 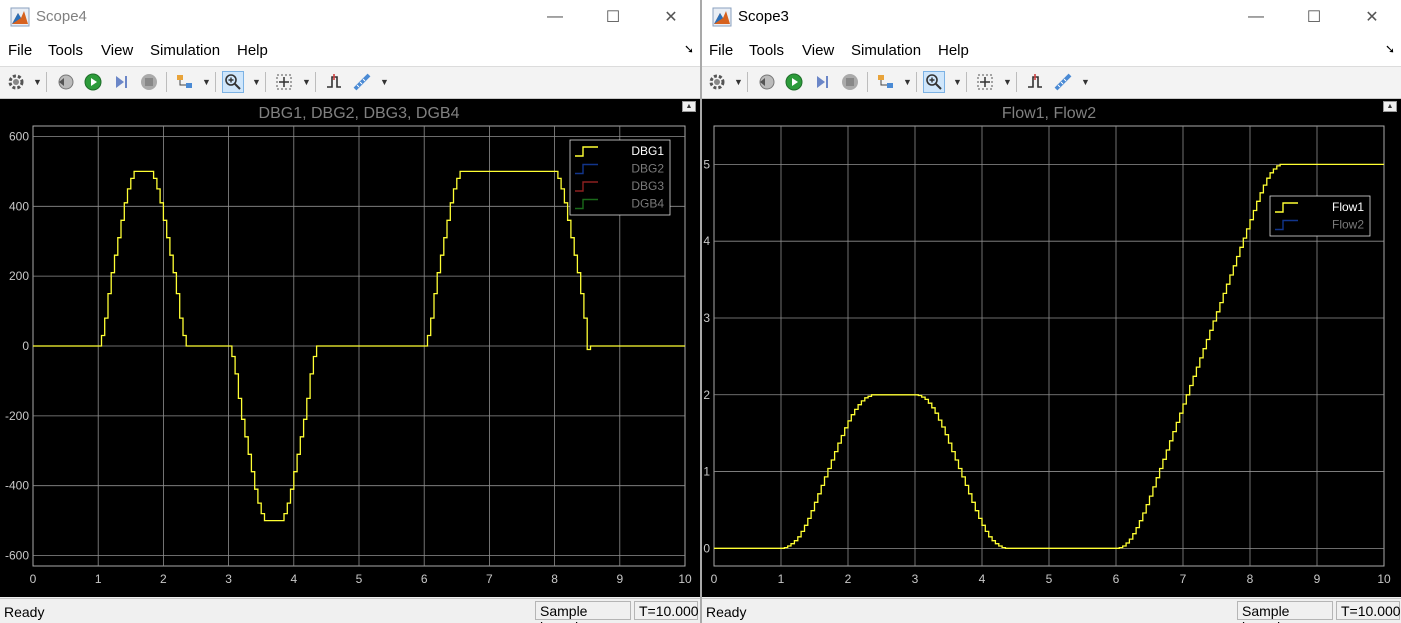 What do you see at coordinates (1348, 225) in the screenshot?
I see `legend-entry-flow2: Flow2` at bounding box center [1348, 225].